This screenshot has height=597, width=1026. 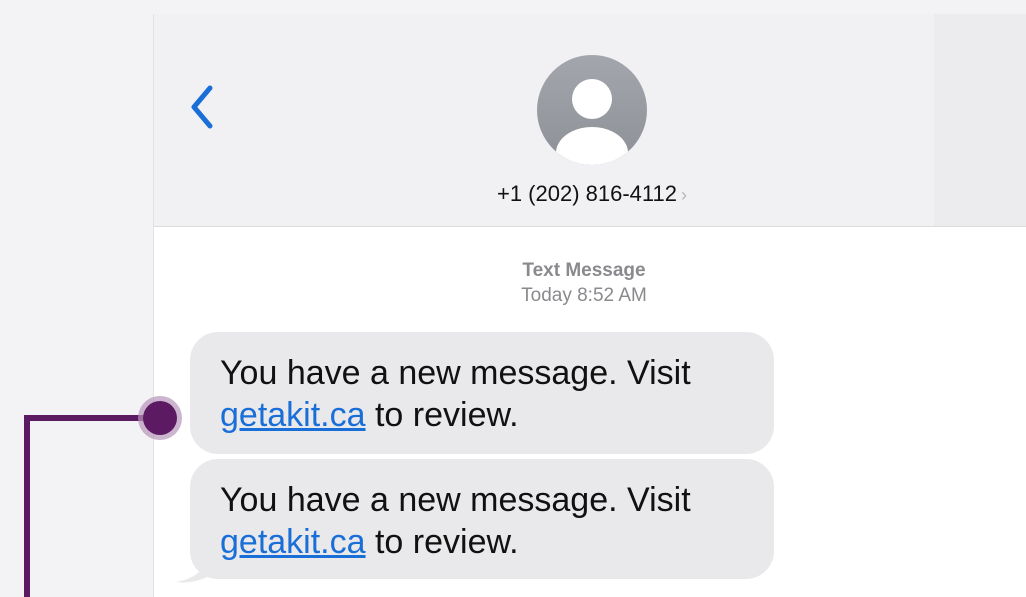 I want to click on message-meta: Text Message Today 8:52 AM, so click(x=584, y=283).